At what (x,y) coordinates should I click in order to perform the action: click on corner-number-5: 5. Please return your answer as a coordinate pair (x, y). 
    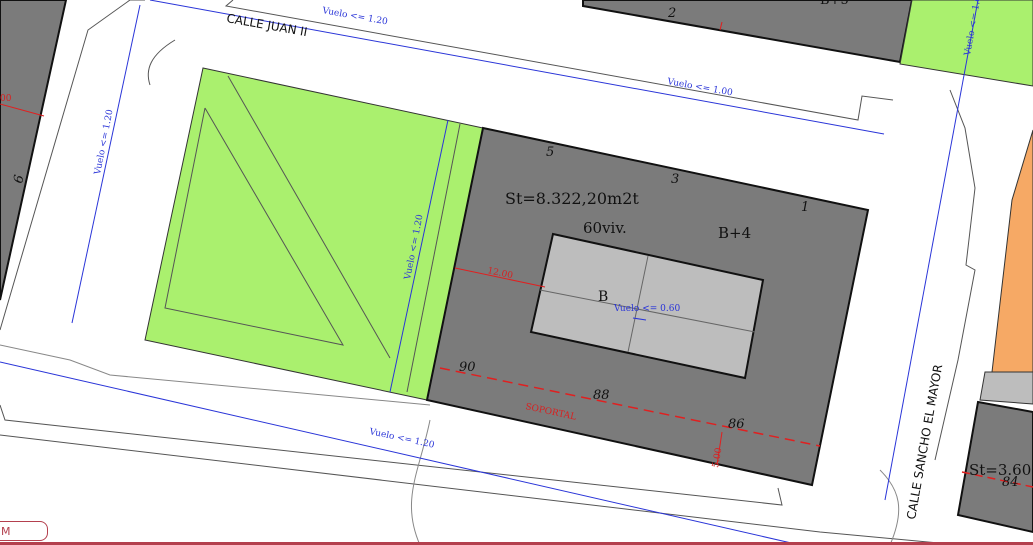
    Looking at the image, I should click on (550, 152).